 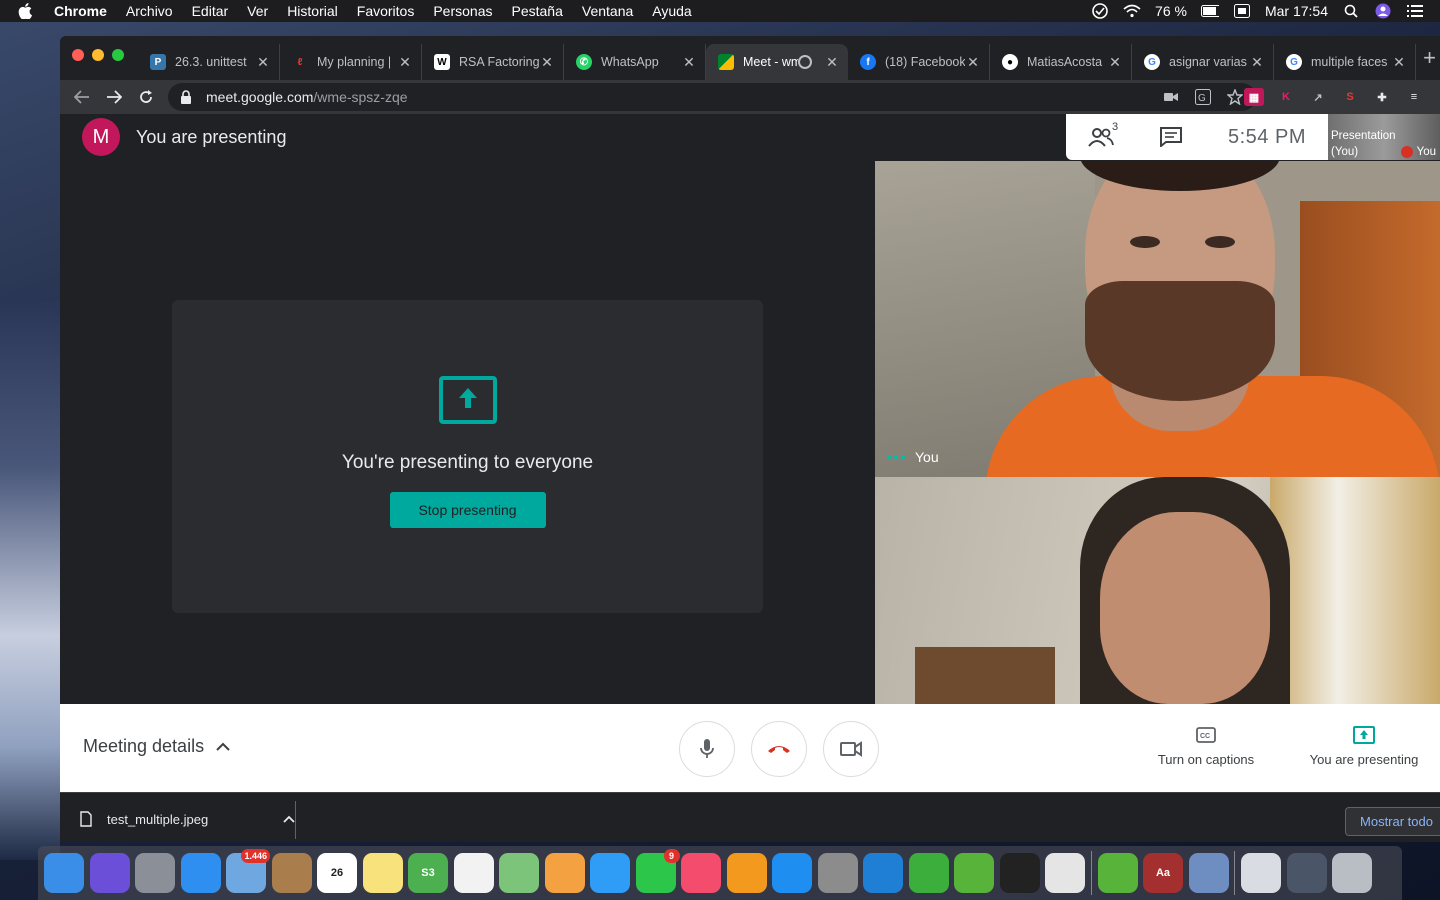 What do you see at coordinates (101, 137) in the screenshot?
I see `avatar: M` at bounding box center [101, 137].